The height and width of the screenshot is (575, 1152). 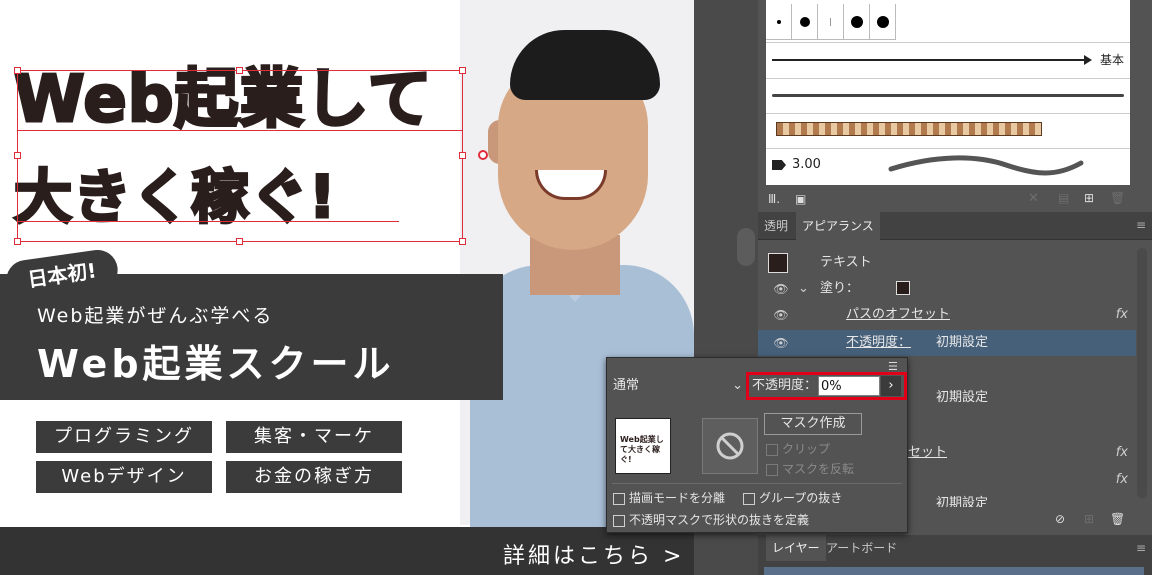 What do you see at coordinates (1112, 60) in the screenshot?
I see `basic-label: 基本` at bounding box center [1112, 60].